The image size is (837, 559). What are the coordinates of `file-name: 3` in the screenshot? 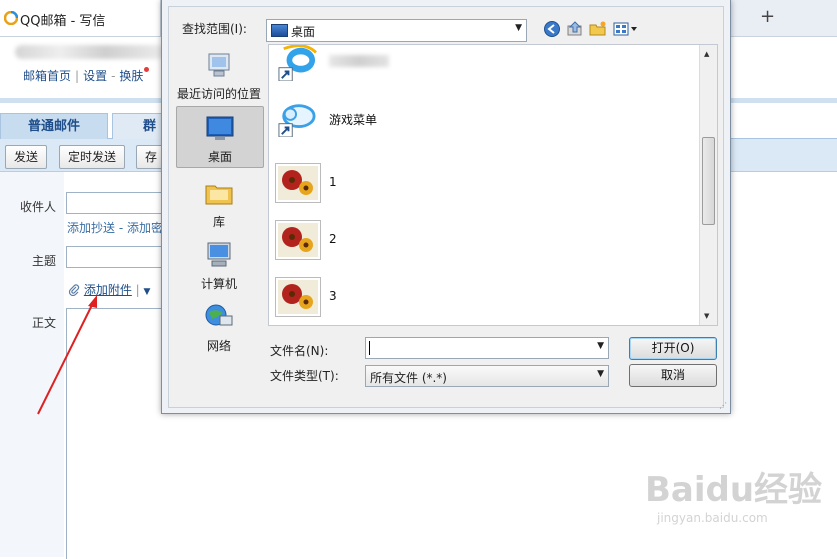 It's located at (333, 296).